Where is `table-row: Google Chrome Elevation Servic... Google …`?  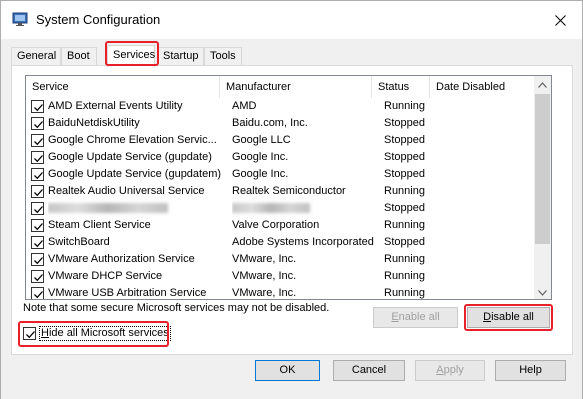 table-row: Google Chrome Elevation Servic... Google … is located at coordinates (286, 140).